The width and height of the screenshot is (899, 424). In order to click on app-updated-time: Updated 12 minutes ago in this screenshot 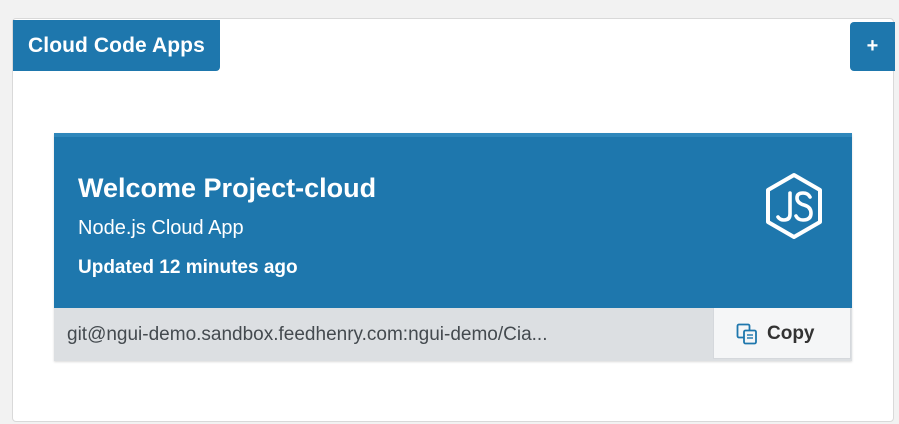, I will do `click(188, 267)`.